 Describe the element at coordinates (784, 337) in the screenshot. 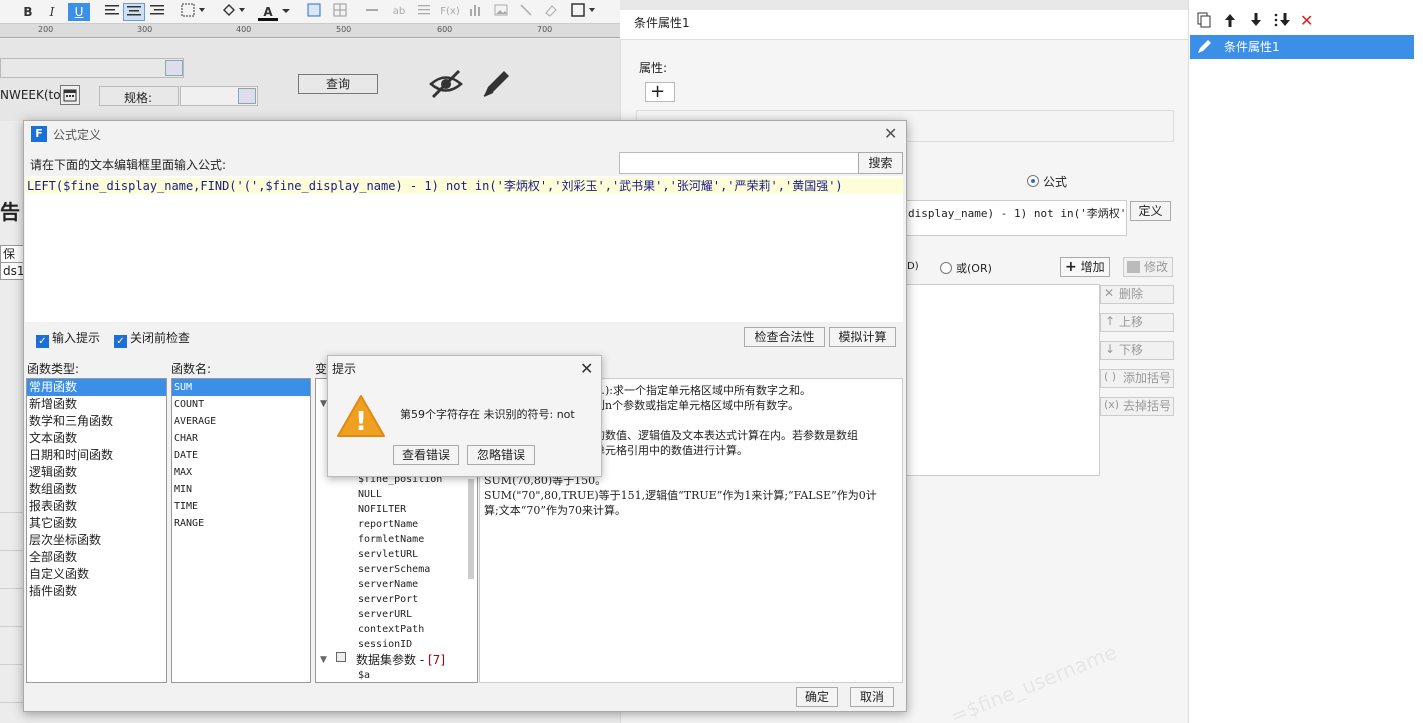

I see `check-validity-button: 检查合法性` at that location.